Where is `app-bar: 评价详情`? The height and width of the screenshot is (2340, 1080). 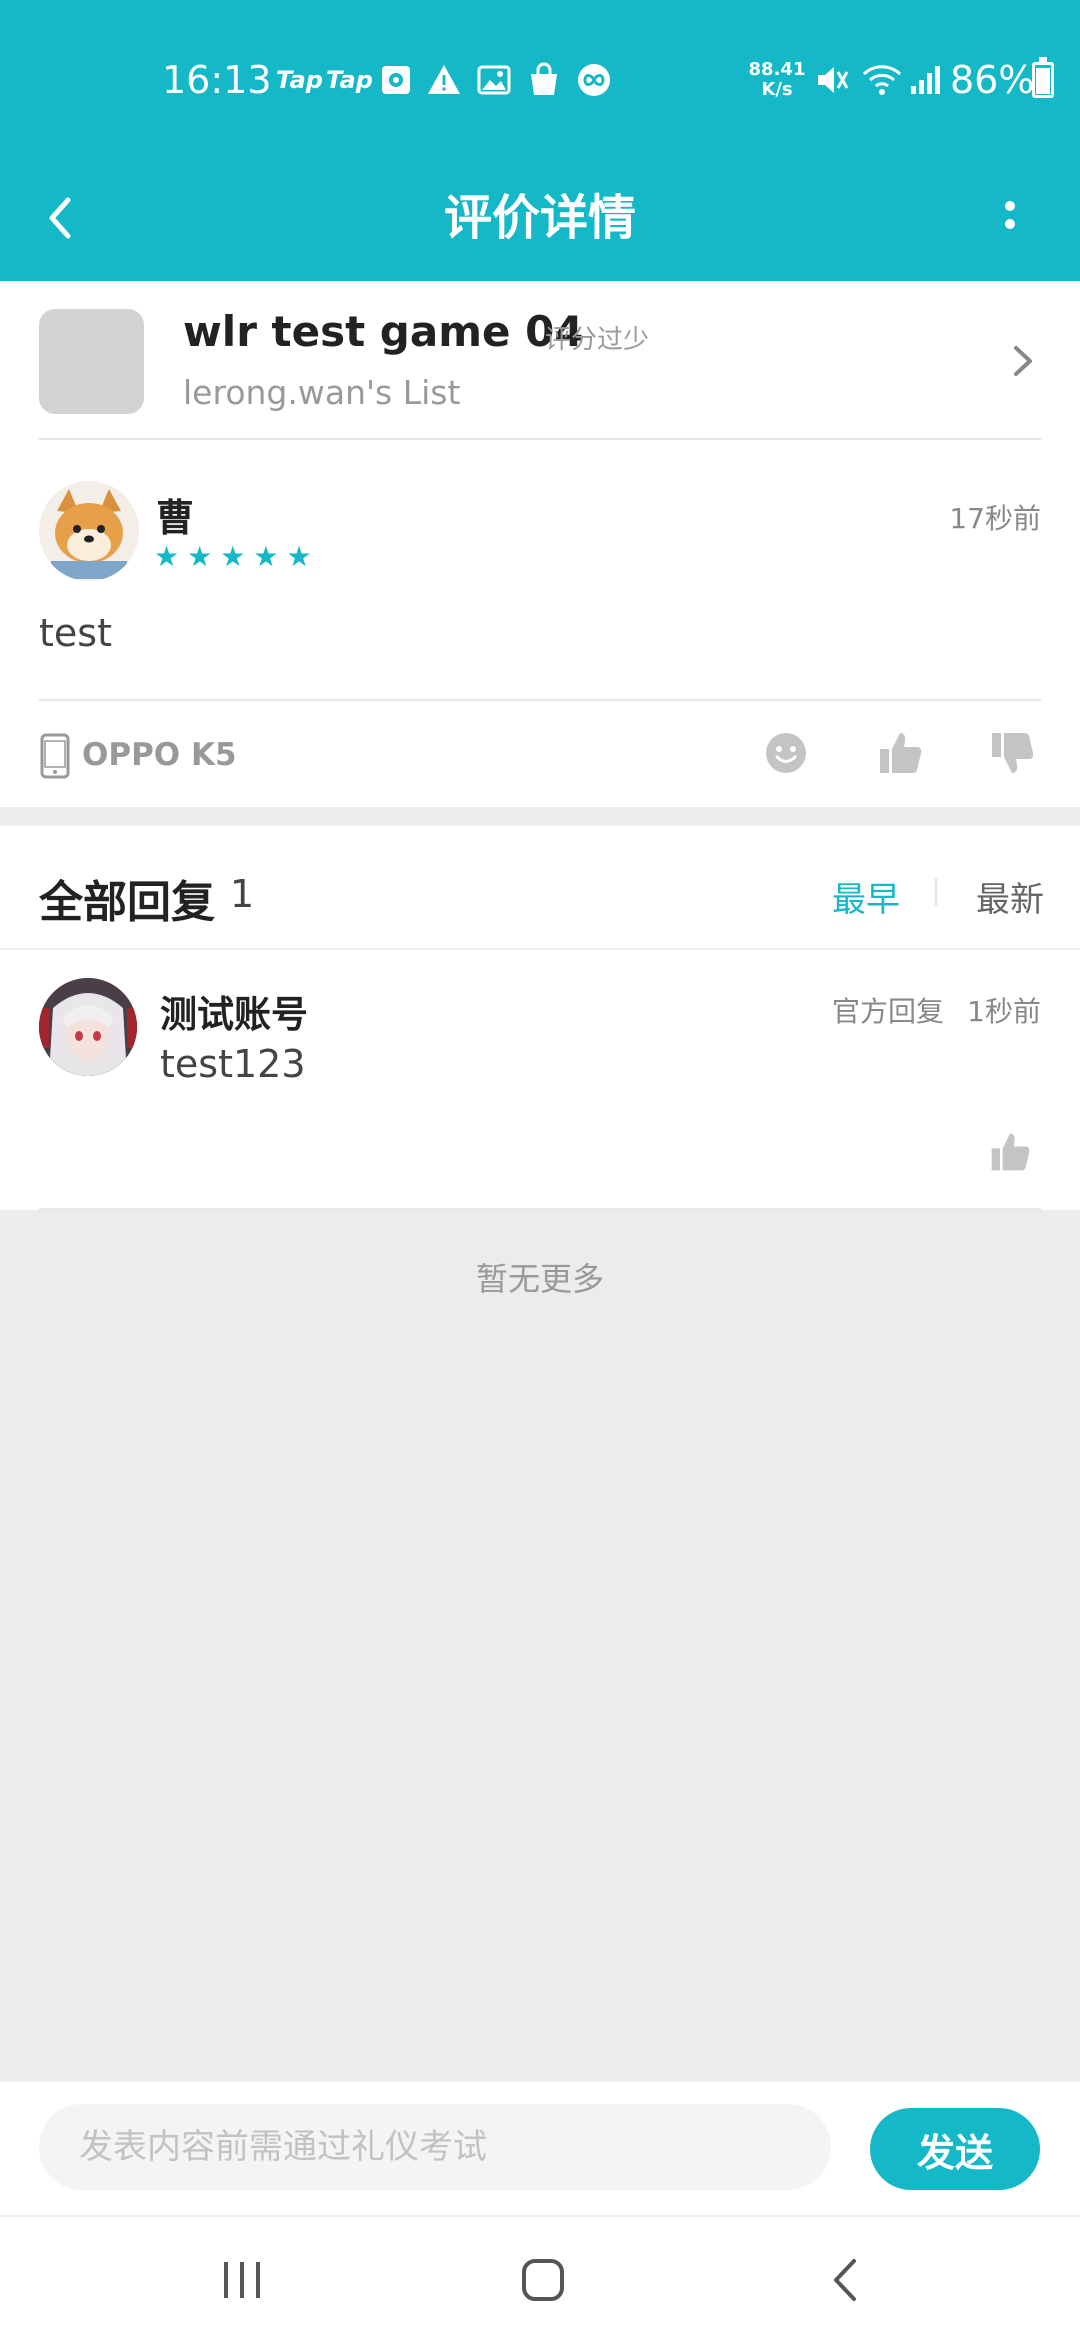
app-bar: 评价详情 is located at coordinates (540, 220).